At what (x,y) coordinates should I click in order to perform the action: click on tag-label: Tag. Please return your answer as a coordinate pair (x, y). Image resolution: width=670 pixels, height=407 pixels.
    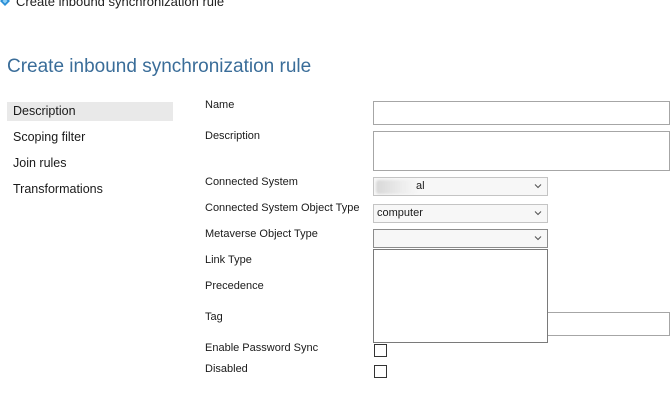
    Looking at the image, I should click on (214, 317).